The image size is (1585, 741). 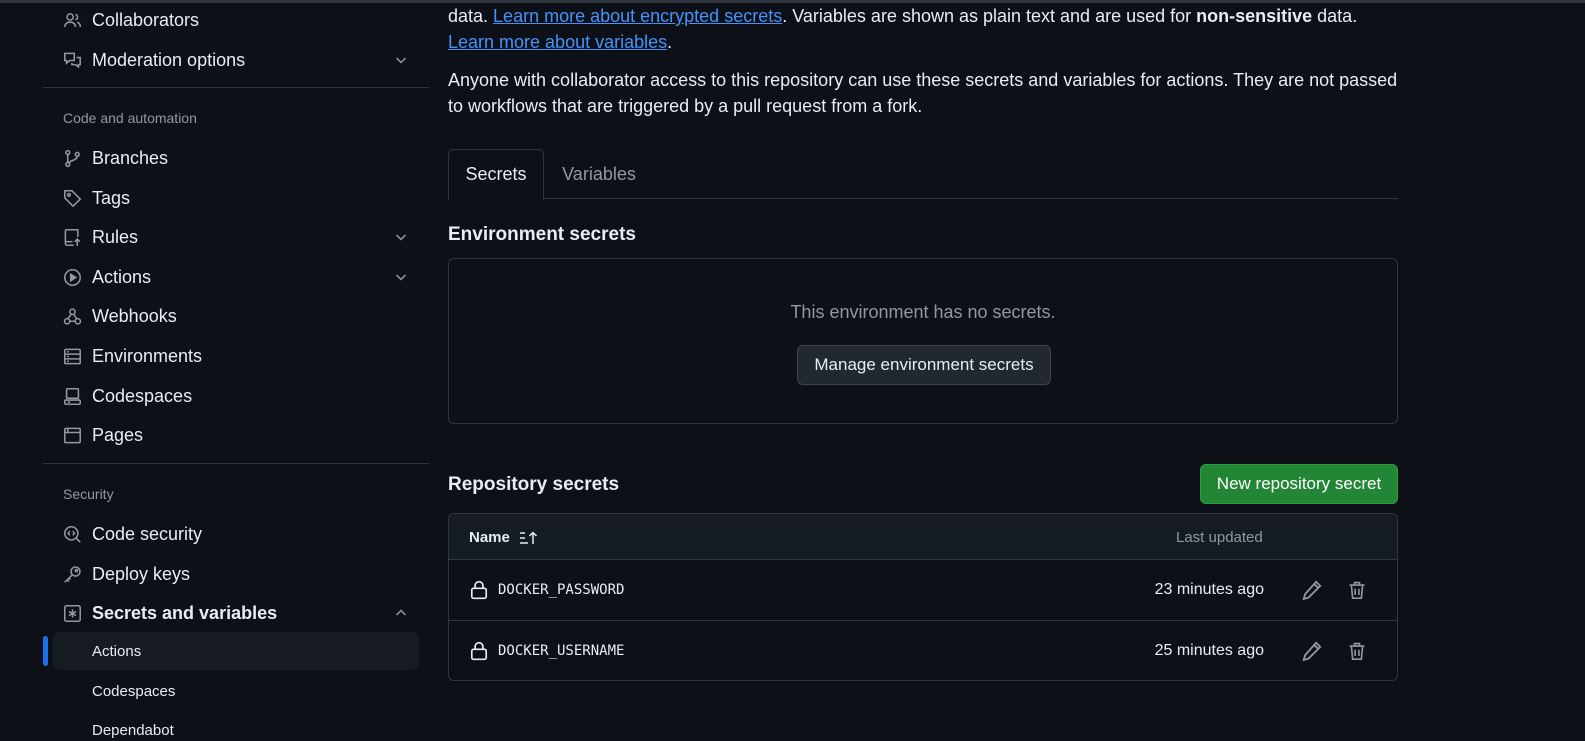 I want to click on play-icon, so click(x=72, y=277).